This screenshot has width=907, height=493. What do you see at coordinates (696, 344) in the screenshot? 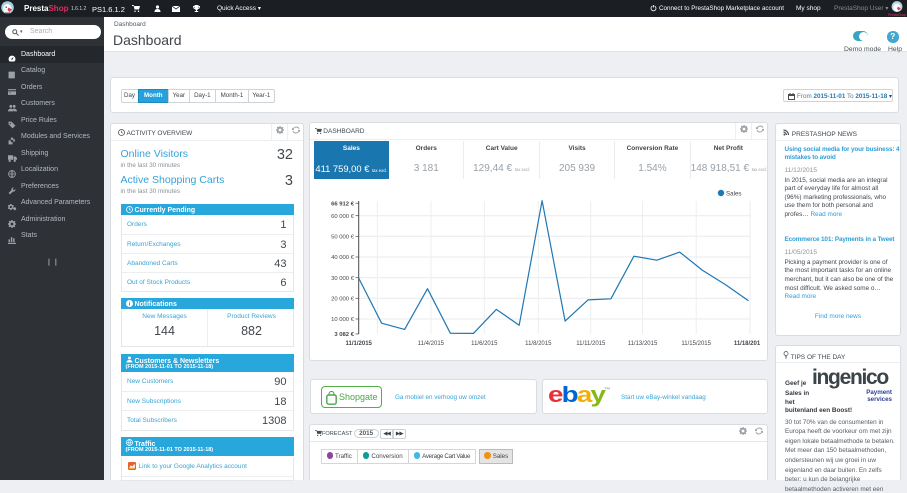
I see `svg-text: 11/15/2015` at bounding box center [696, 344].